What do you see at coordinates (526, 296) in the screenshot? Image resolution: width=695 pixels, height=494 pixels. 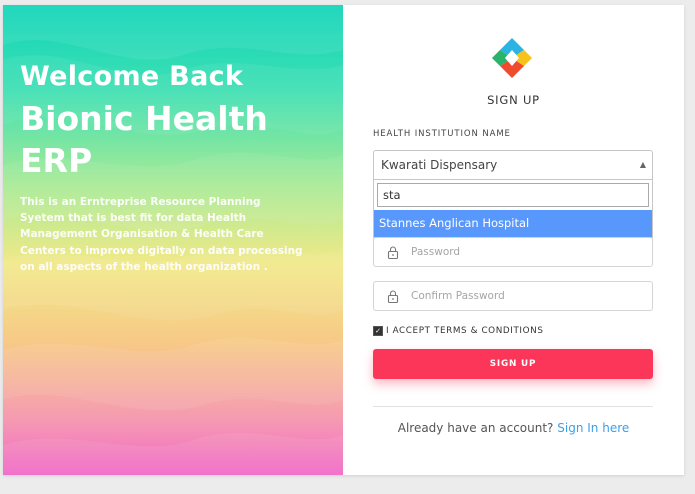 I see `confirm-password-input` at bounding box center [526, 296].